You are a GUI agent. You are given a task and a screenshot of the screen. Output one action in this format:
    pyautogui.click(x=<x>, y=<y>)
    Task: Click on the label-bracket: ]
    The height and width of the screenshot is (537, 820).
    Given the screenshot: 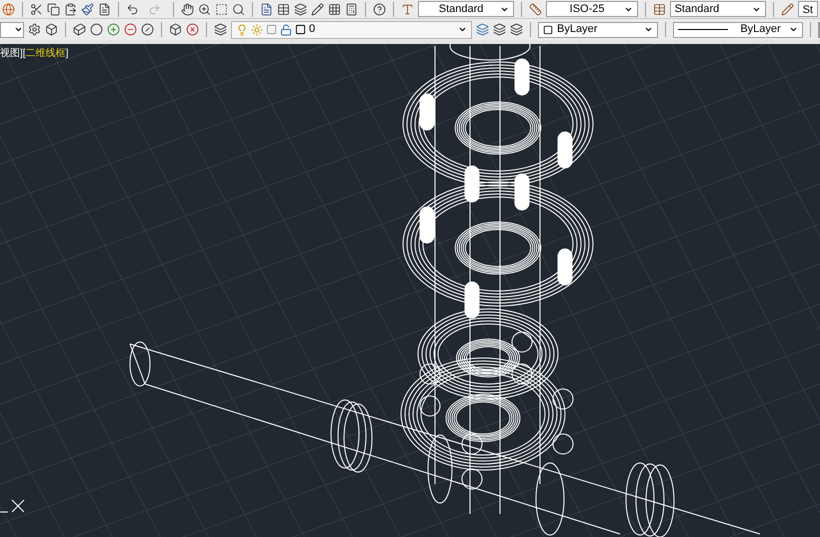 What is the action you would take?
    pyautogui.click(x=67, y=54)
    